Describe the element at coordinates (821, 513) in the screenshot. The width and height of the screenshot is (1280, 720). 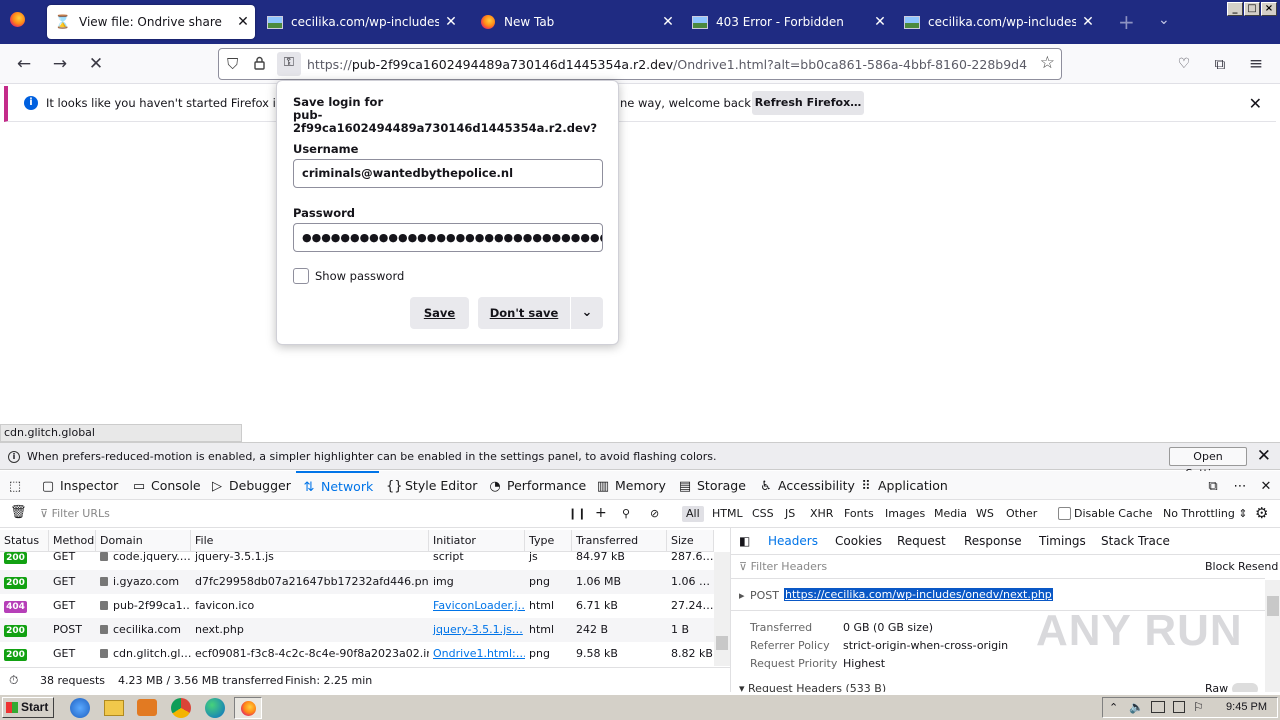
I see `filter-xhr: XHR` at that location.